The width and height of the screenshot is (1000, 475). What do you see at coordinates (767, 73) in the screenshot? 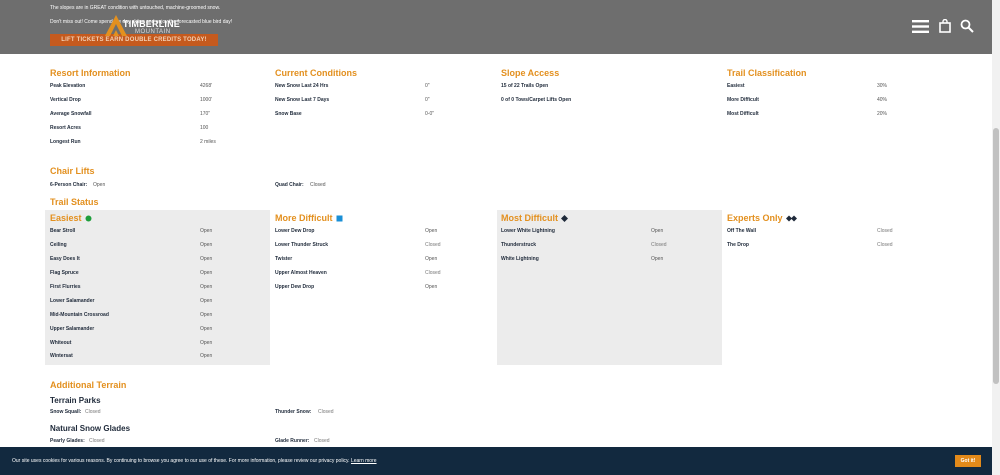
I see `trail-classification-title: Trail Classification` at bounding box center [767, 73].